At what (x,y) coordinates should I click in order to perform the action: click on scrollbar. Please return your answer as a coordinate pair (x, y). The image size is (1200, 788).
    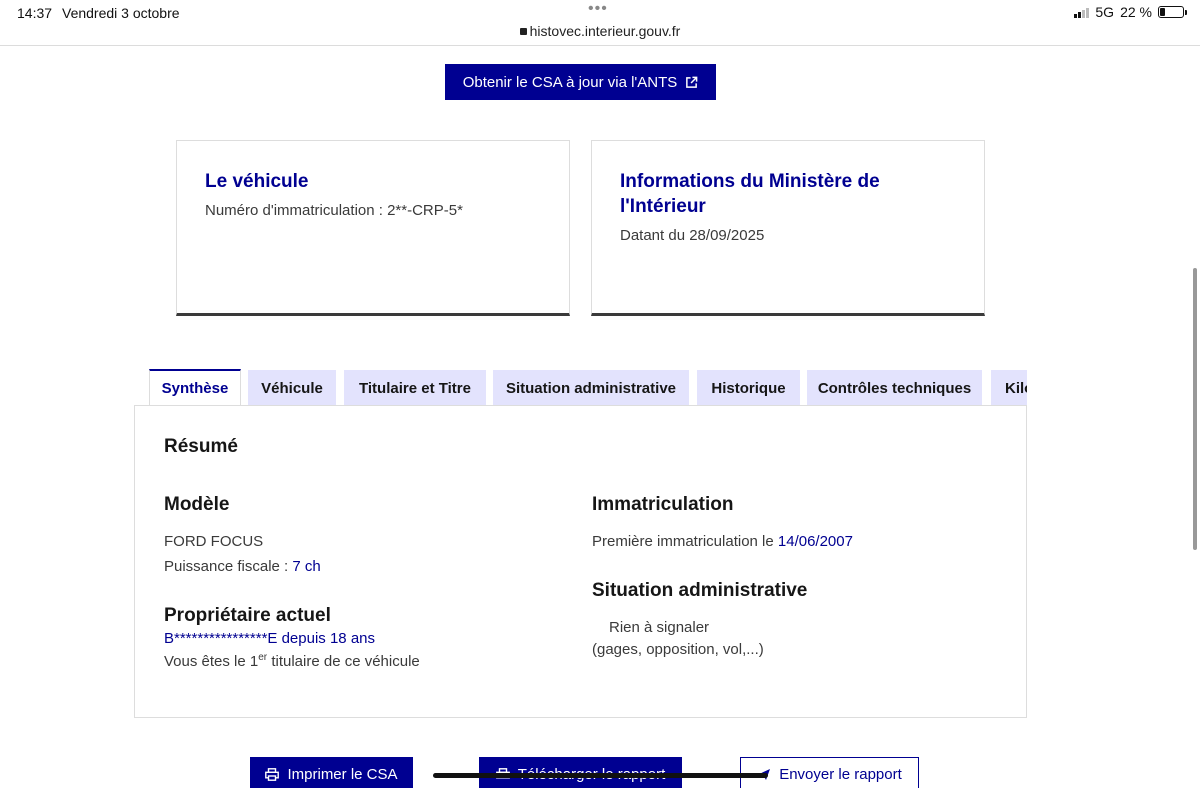
    Looking at the image, I should click on (1195, 409).